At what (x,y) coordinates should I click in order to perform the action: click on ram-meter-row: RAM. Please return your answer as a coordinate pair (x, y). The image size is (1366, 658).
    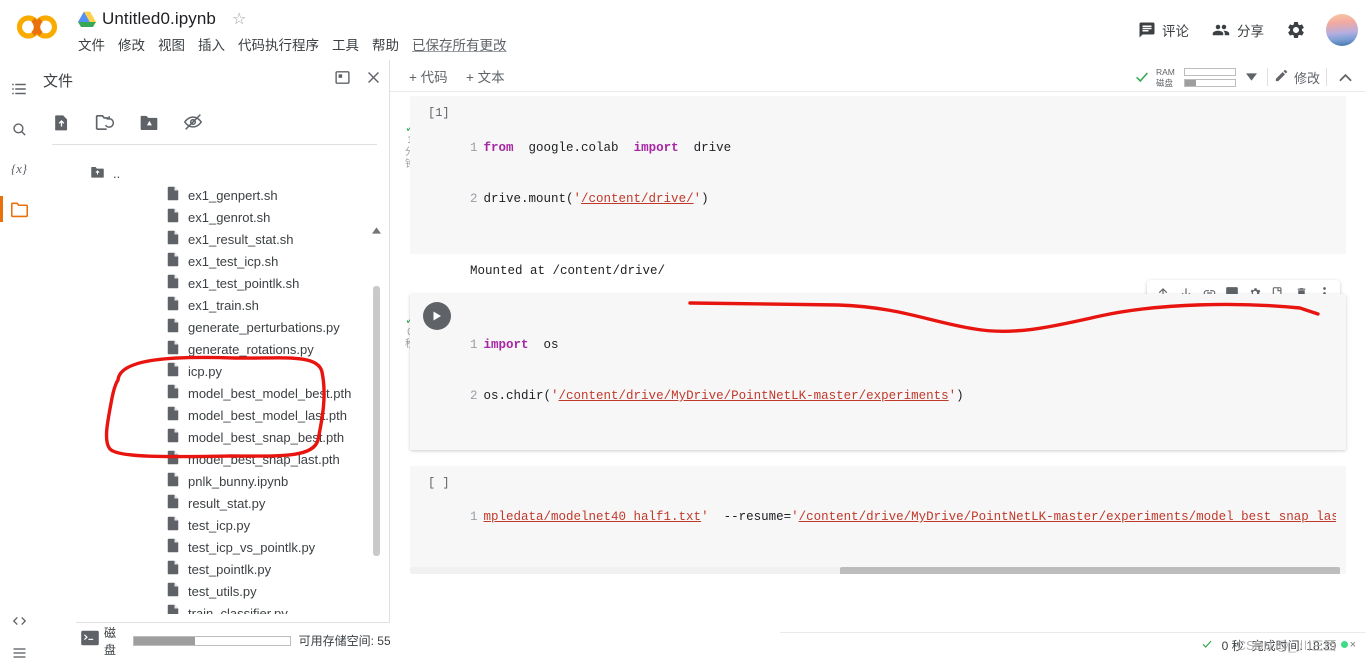
    Looking at the image, I should click on (1196, 72).